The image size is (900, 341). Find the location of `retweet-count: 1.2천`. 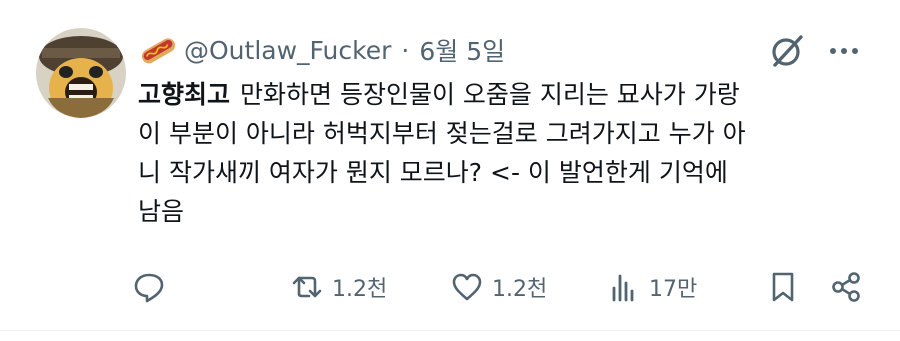

retweet-count: 1.2천 is located at coordinates (360, 289).